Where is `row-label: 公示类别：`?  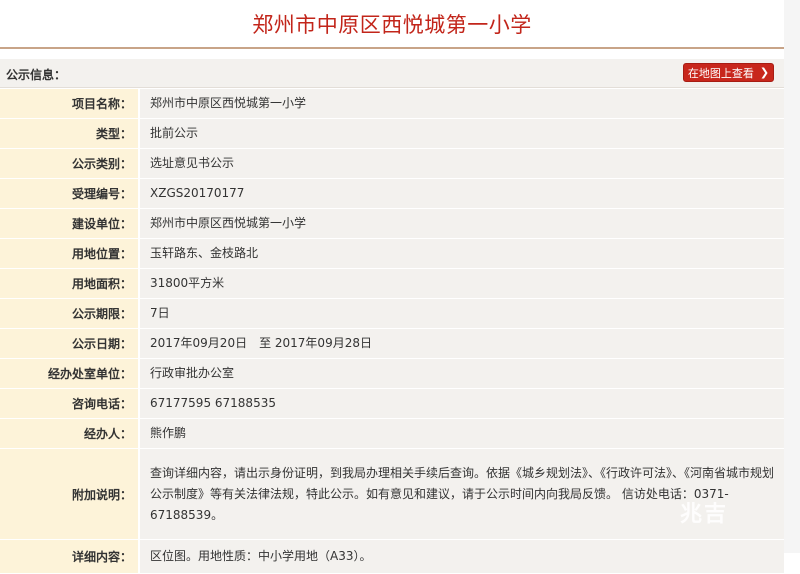 row-label: 公示类别： is located at coordinates (70, 163).